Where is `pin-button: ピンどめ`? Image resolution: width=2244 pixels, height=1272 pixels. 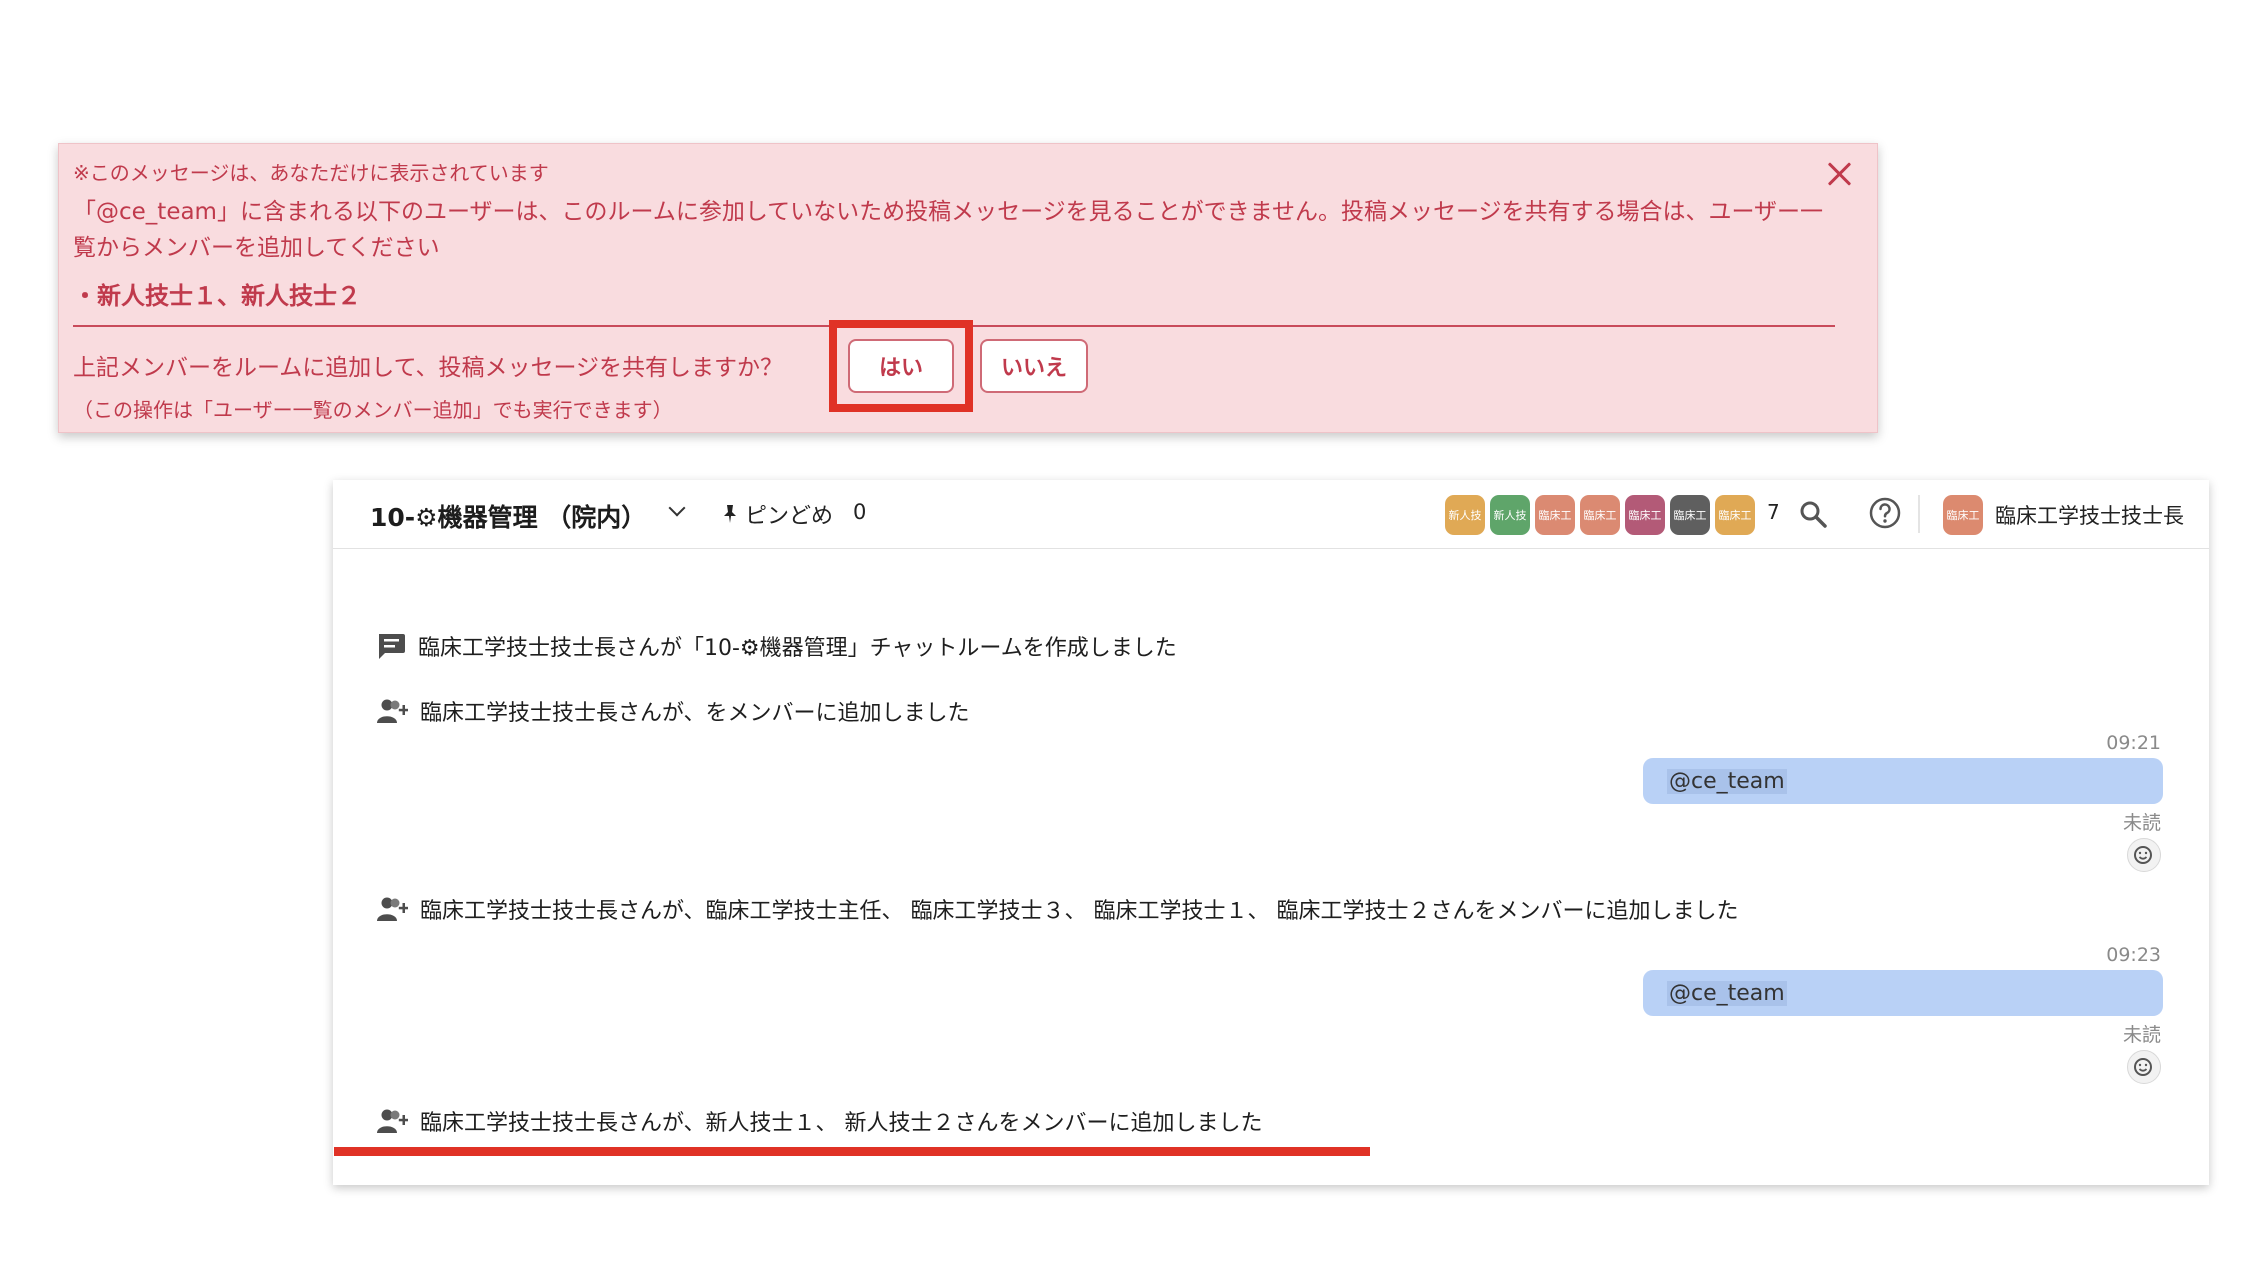
pin-button: ピンどめ is located at coordinates (777, 514).